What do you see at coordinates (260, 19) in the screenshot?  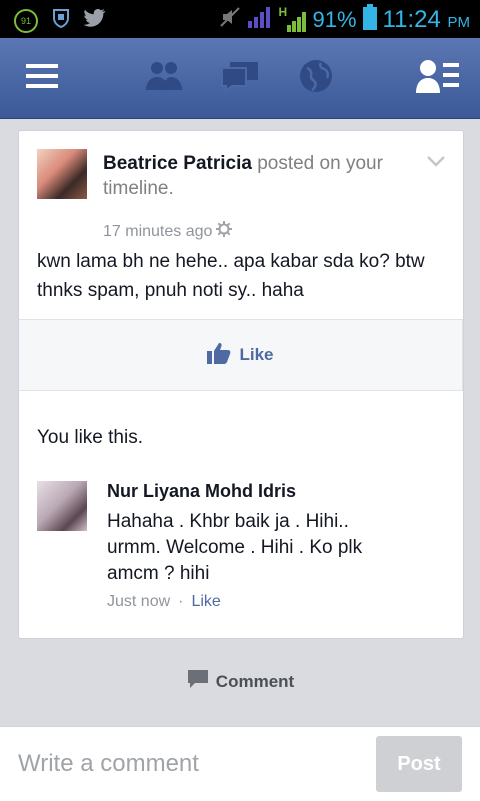 I see `signal-icon` at bounding box center [260, 19].